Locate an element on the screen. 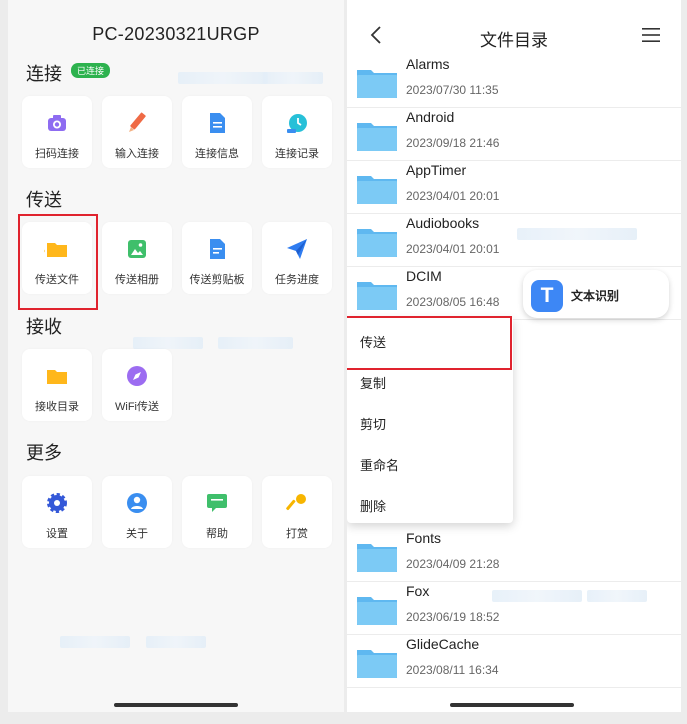 This screenshot has height=724, width=687. file-name: Android is located at coordinates (430, 117).